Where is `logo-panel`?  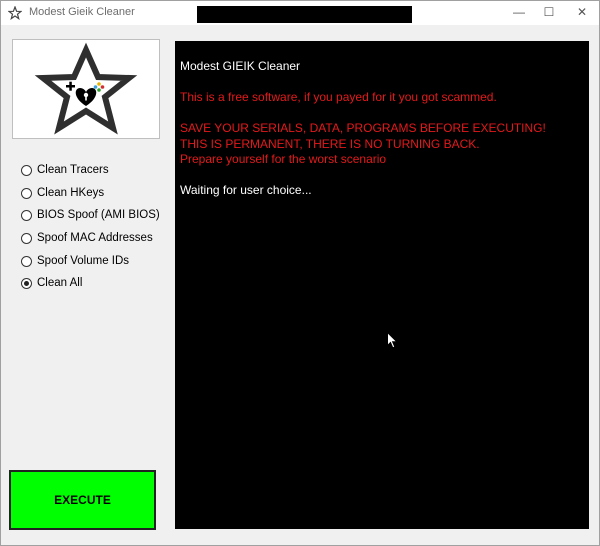
logo-panel is located at coordinates (86, 89).